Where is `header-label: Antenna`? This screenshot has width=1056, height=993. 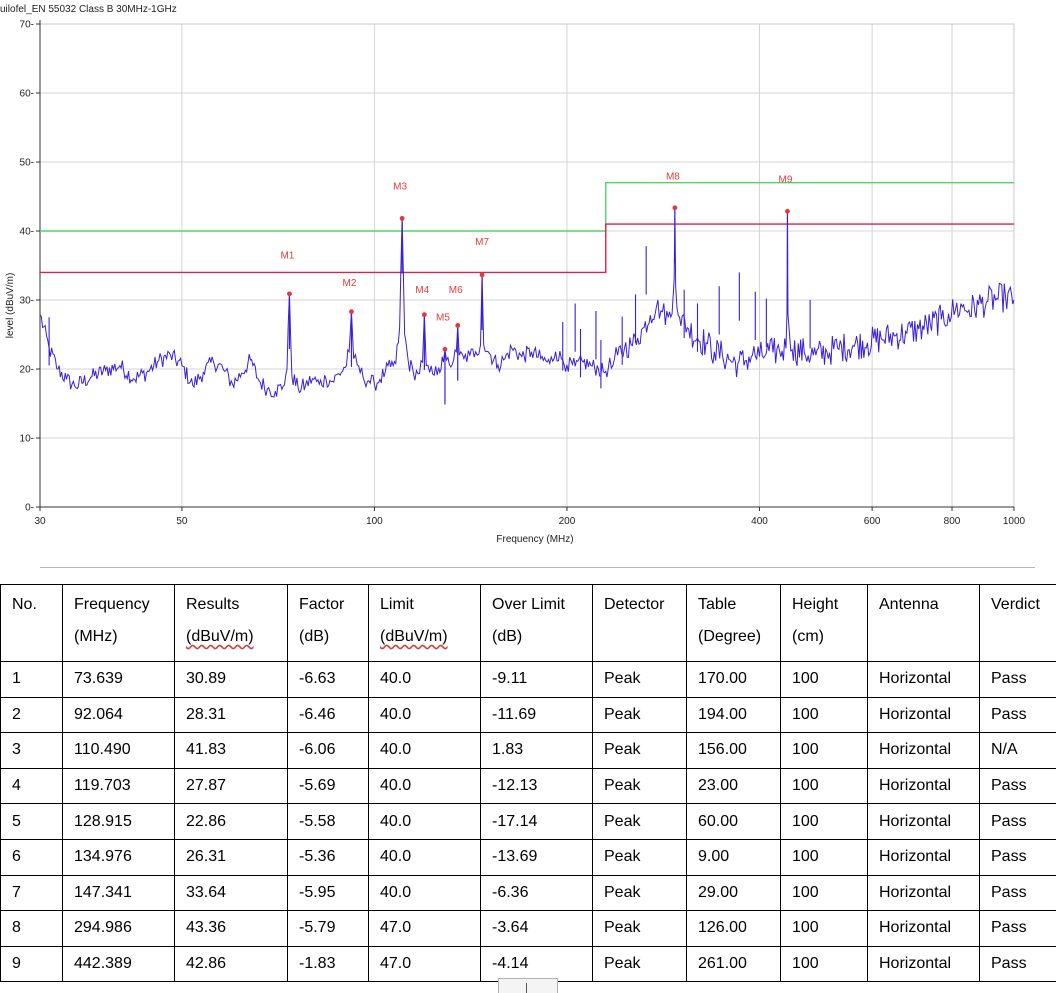 header-label: Antenna is located at coordinates (929, 605).